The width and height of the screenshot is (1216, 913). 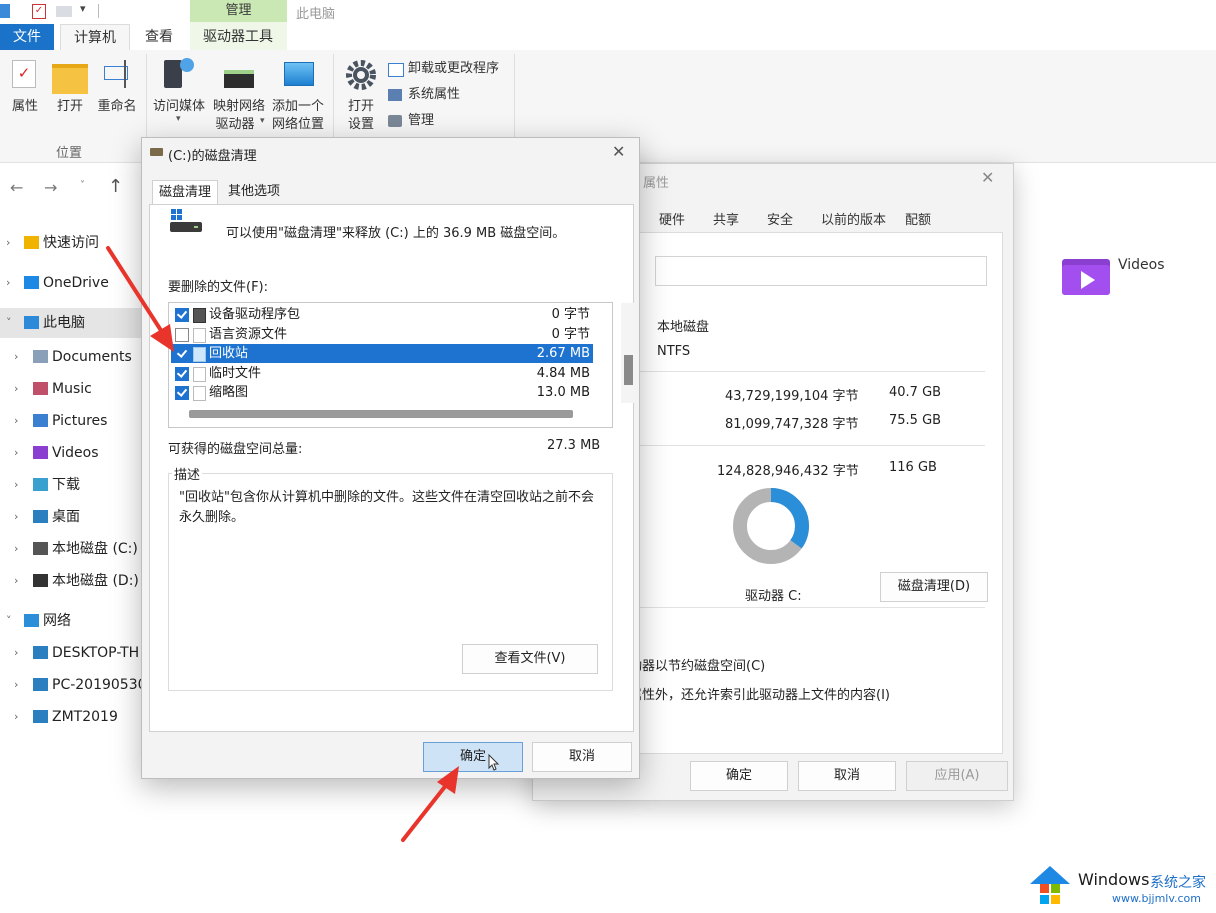 What do you see at coordinates (382, 392) in the screenshot?
I see `file-list-row: 缩略图 13.0 MB` at bounding box center [382, 392].